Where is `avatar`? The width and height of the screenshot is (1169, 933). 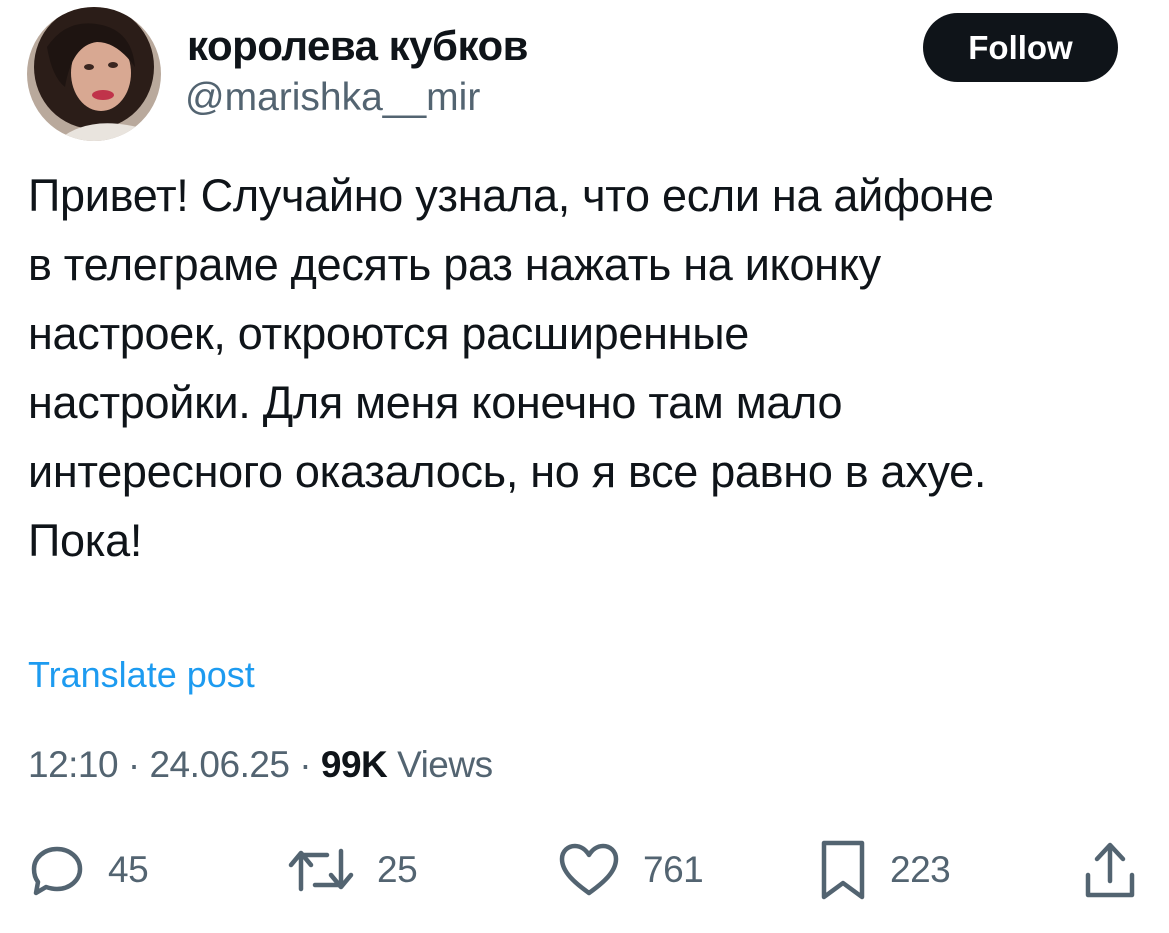
avatar is located at coordinates (94, 74).